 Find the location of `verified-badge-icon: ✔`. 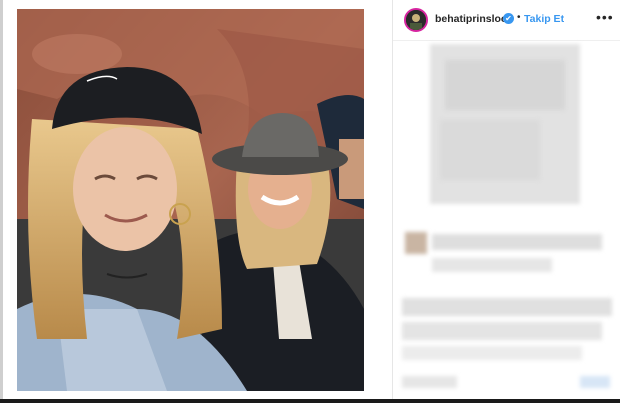

verified-badge-icon: ✔ is located at coordinates (508, 18).